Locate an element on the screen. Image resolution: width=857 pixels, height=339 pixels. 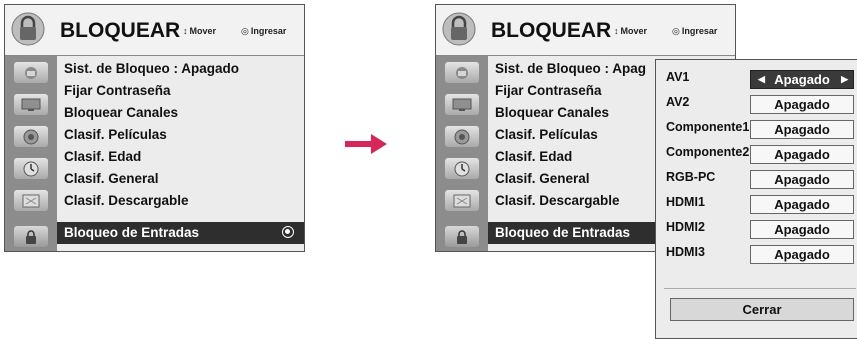
menu-item-movie-rating: Clasif. Películas is located at coordinates (180, 135).